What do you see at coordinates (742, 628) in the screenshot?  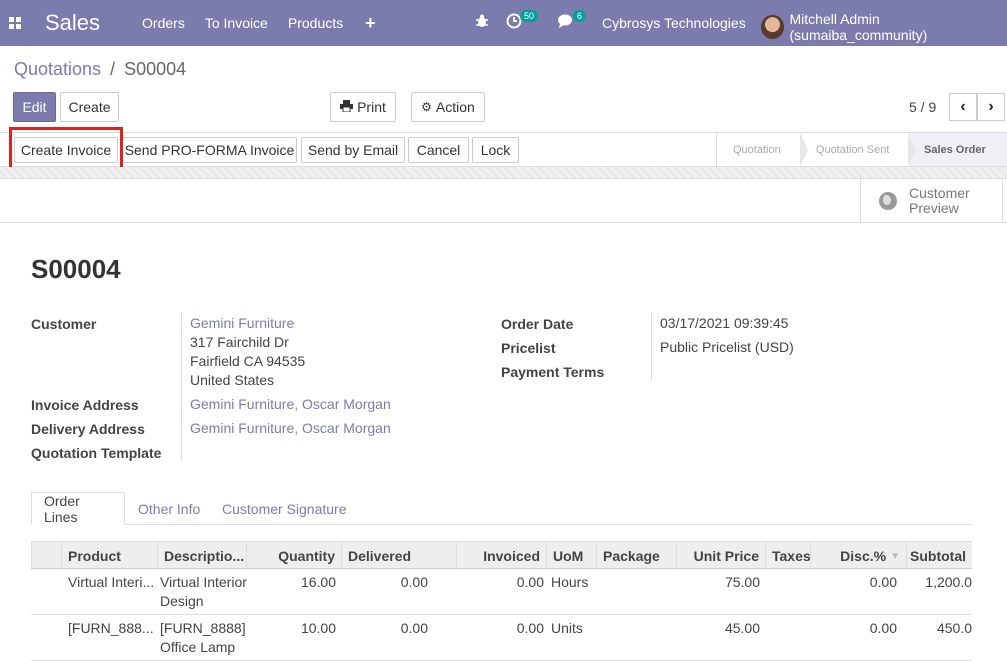 I see `cell-unit-price: 45.00` at bounding box center [742, 628].